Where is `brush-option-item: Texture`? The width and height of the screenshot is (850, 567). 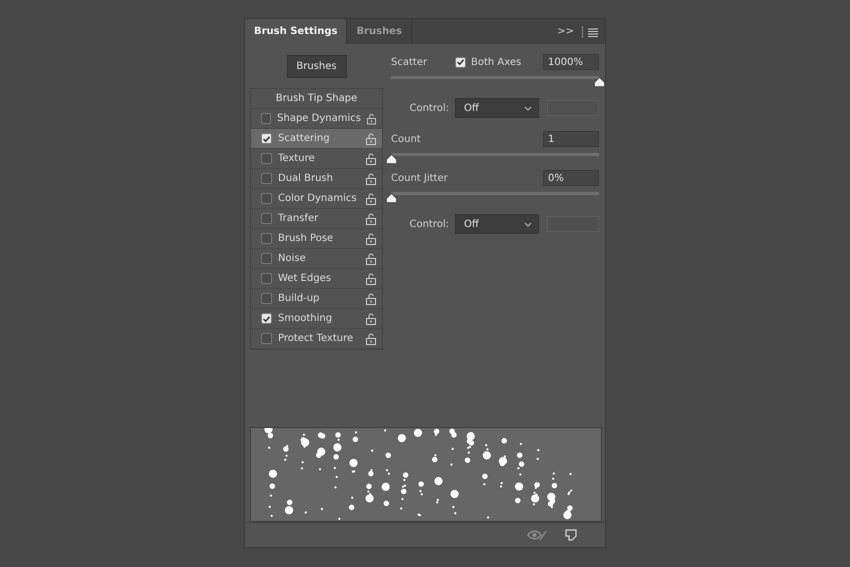
brush-option-item: Texture is located at coordinates (316, 159).